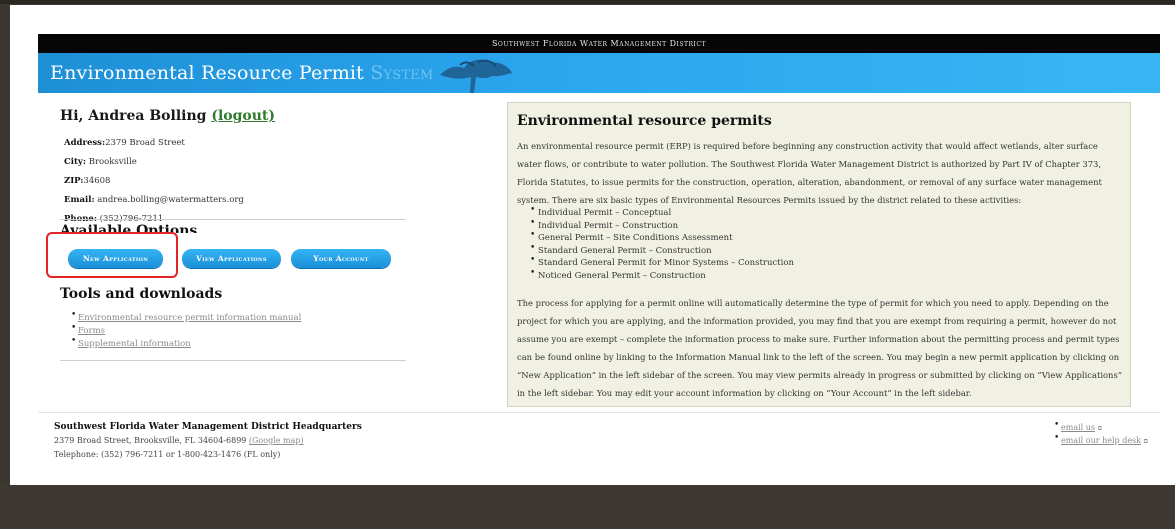 This screenshot has height=529, width=1175. I want to click on site-title-main: Environmental Resource Permit, so click(207, 73).